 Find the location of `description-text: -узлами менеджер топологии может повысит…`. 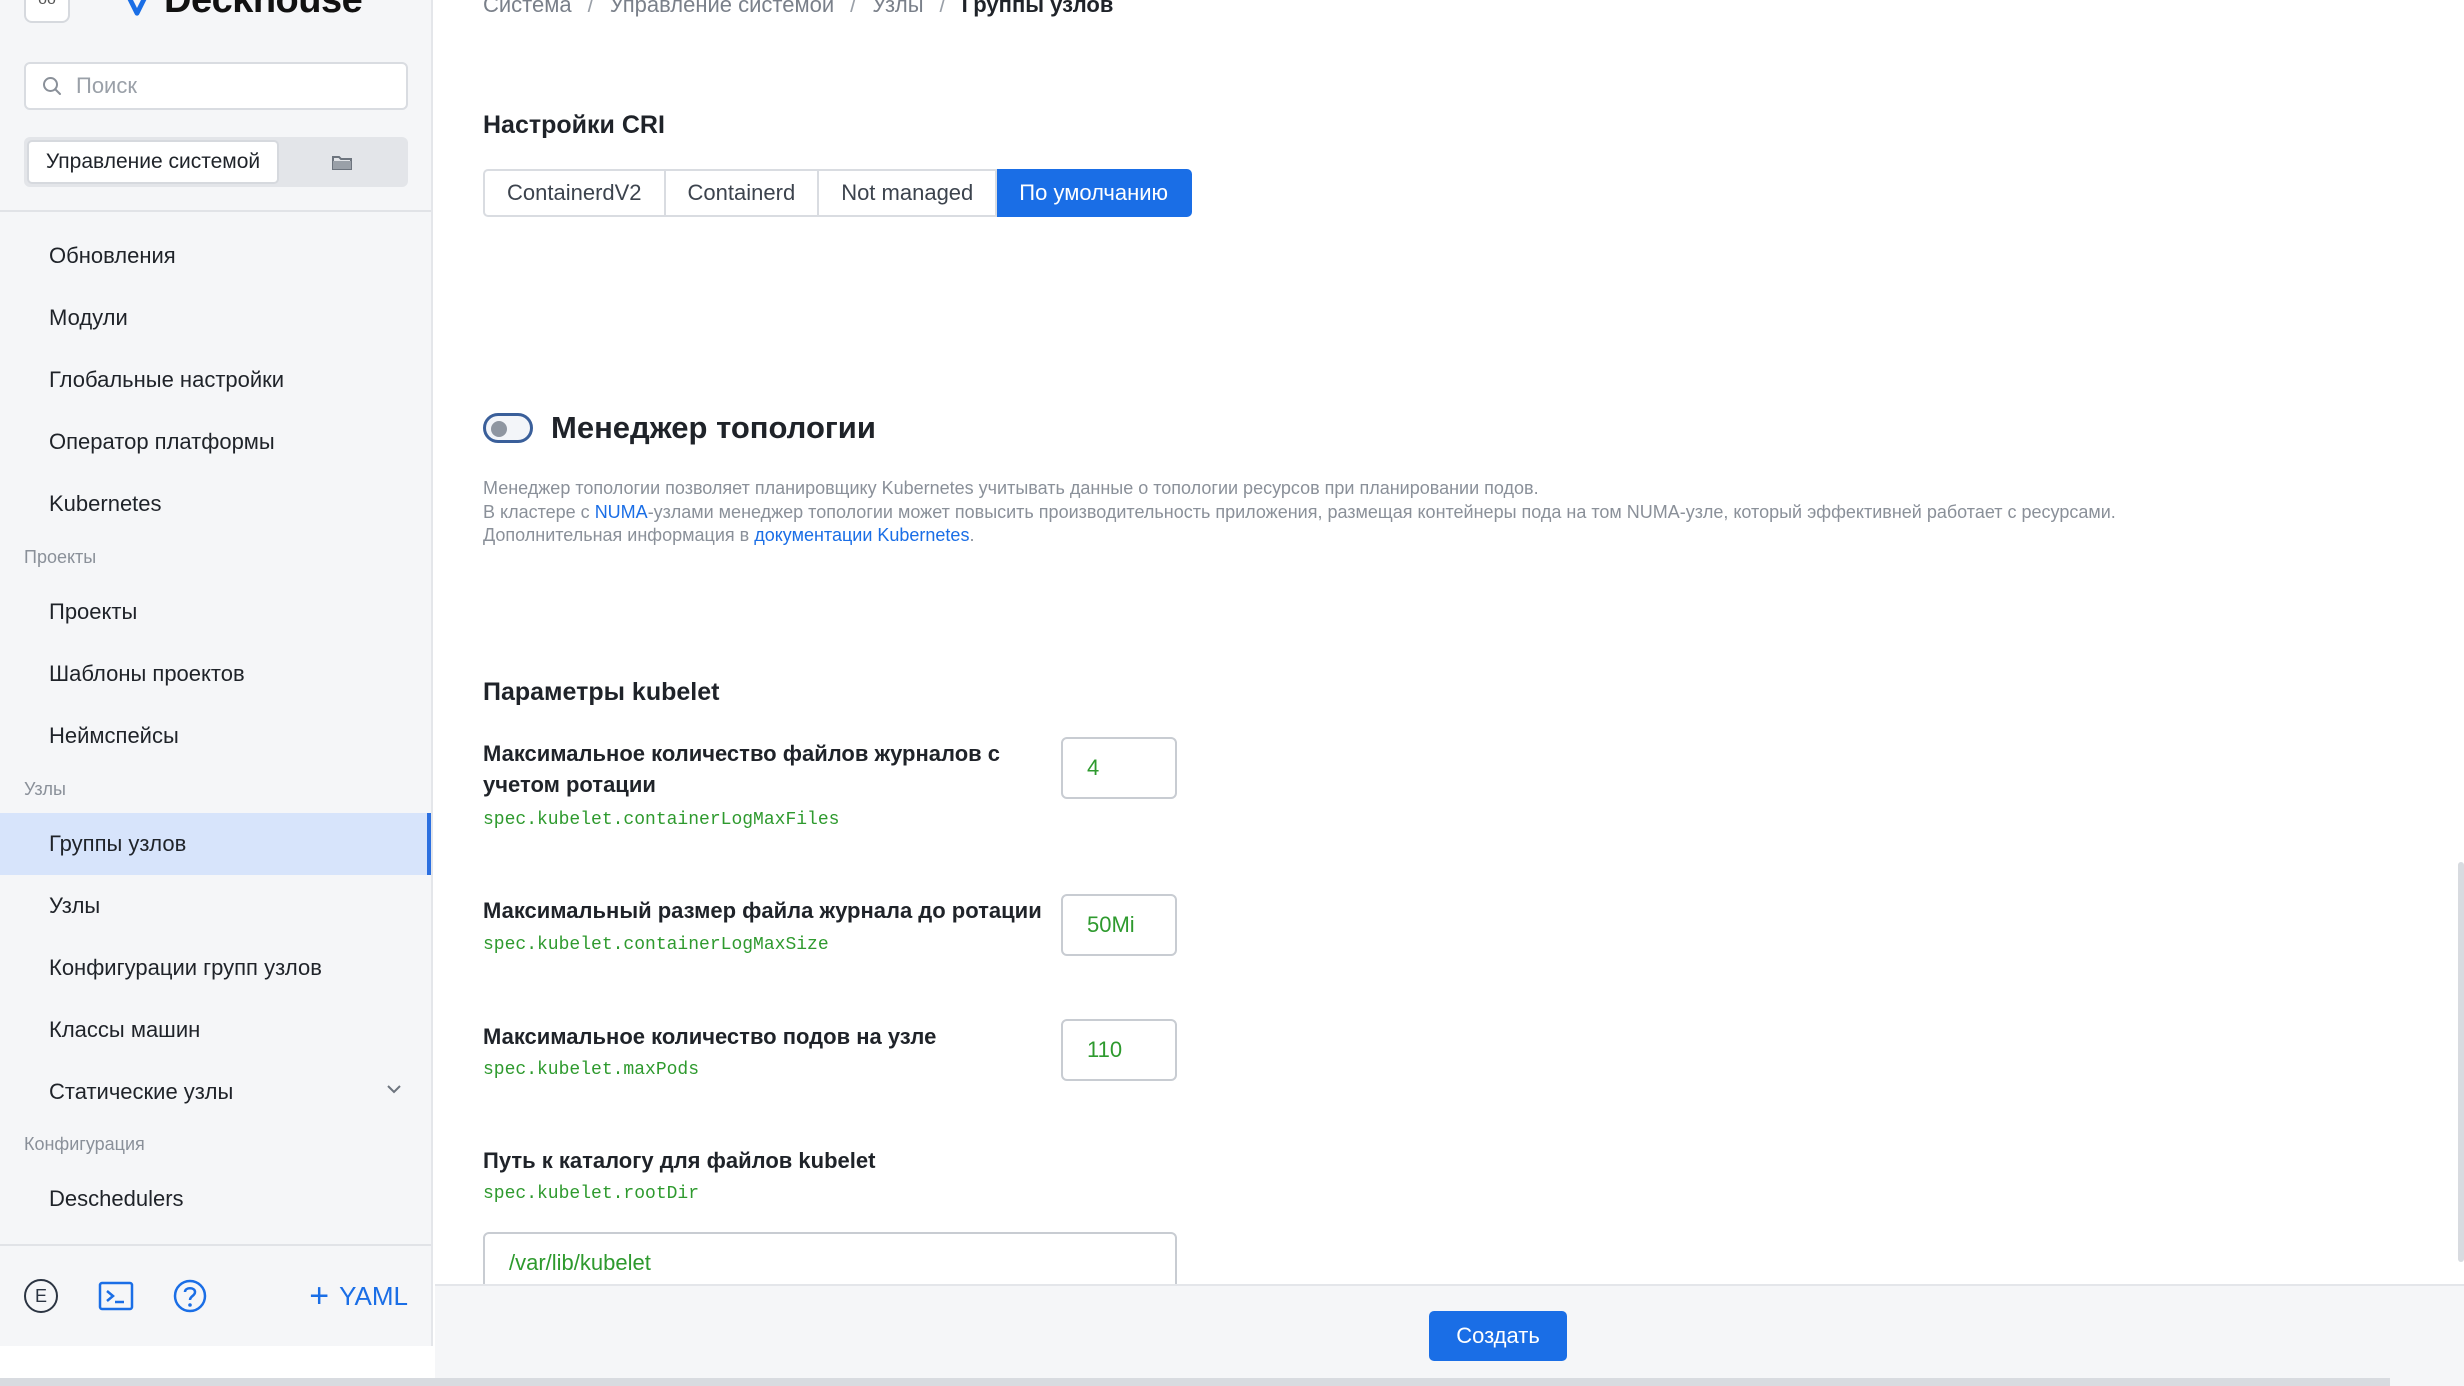

description-text: -узлами менеджер топологии может повысит… is located at coordinates (1381, 511).